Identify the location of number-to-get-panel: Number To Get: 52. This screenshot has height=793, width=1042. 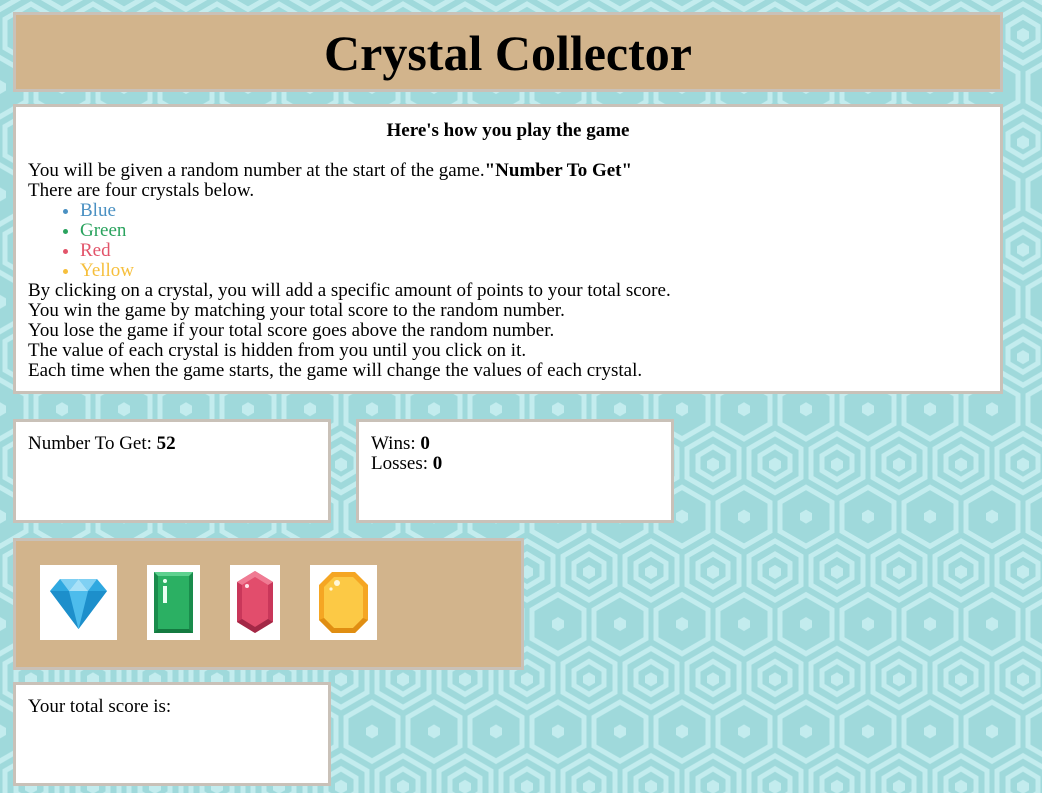
(172, 471).